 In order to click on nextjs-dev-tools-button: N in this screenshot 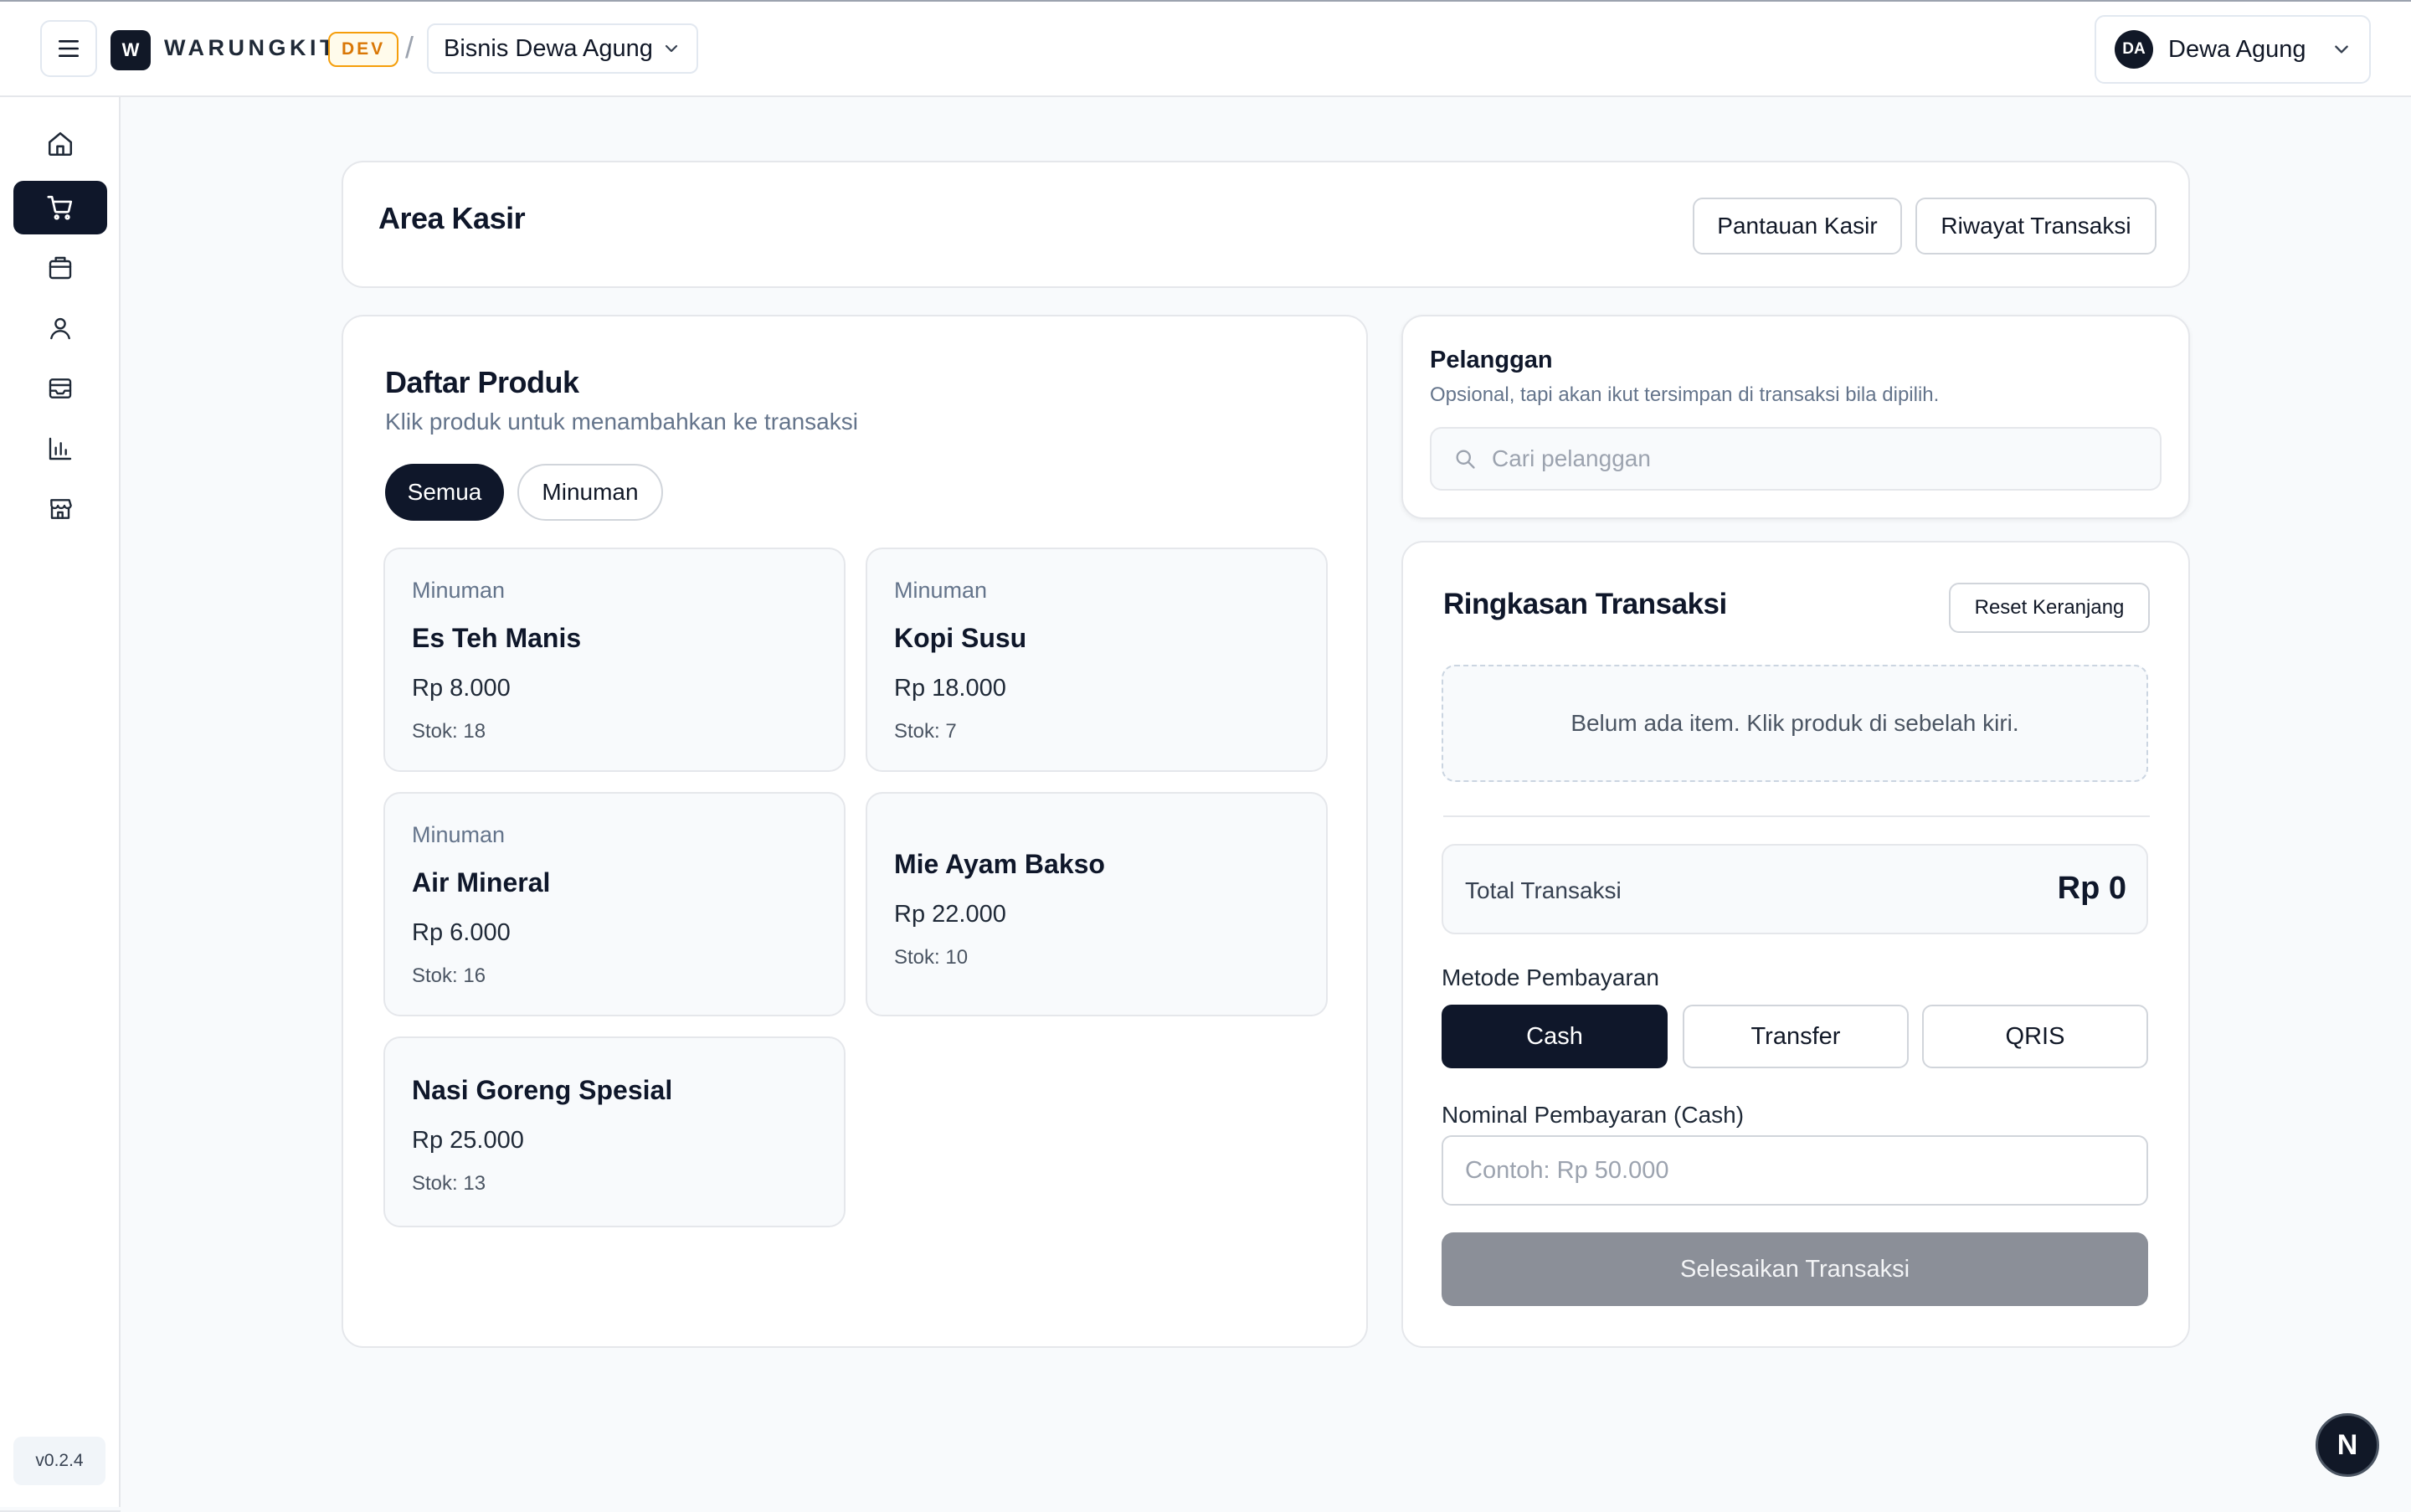, I will do `click(2347, 1445)`.